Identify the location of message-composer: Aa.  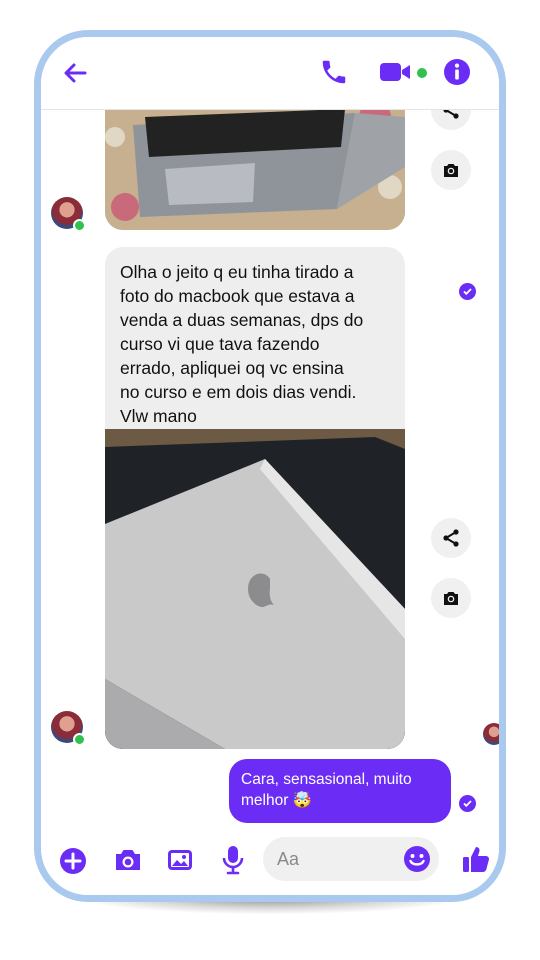
(270, 860).